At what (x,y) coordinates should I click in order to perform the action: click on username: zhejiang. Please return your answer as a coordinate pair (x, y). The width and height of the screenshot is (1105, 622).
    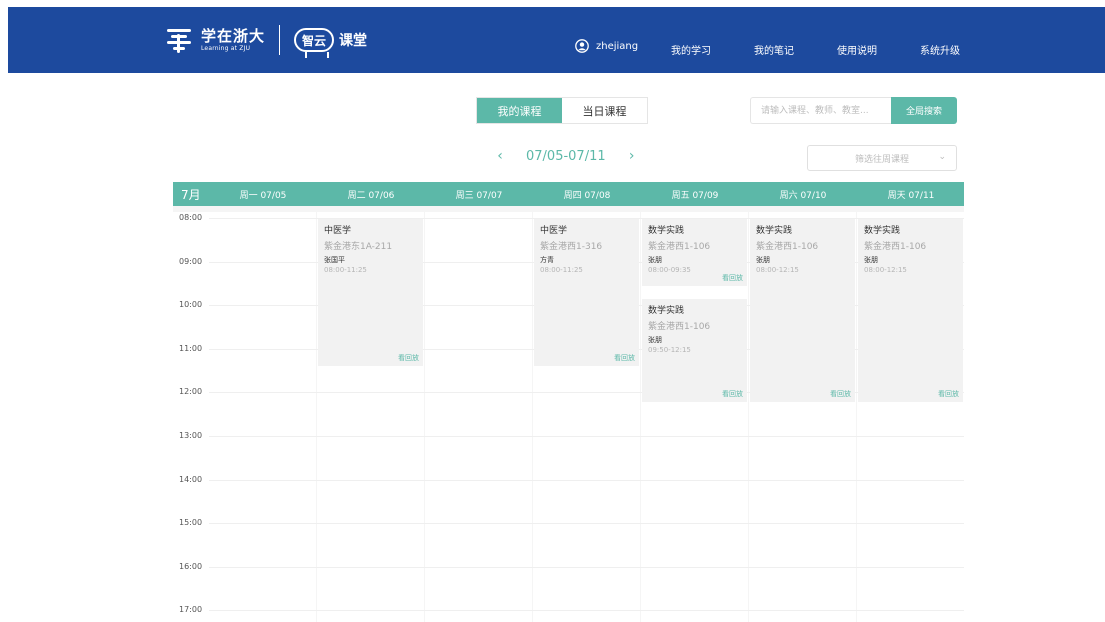
    Looking at the image, I should click on (617, 46).